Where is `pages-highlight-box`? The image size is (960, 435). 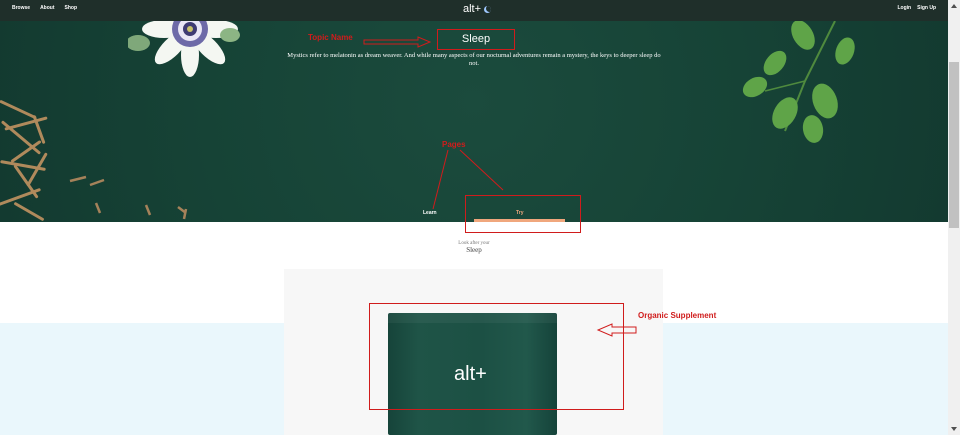 pages-highlight-box is located at coordinates (523, 214).